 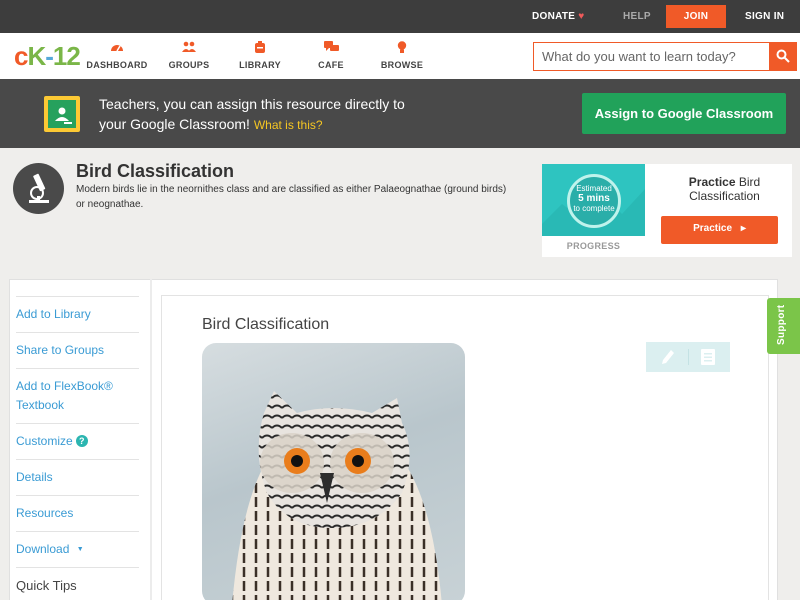 I want to click on classroom-line-2: your Google Classroom!, so click(x=174, y=124).